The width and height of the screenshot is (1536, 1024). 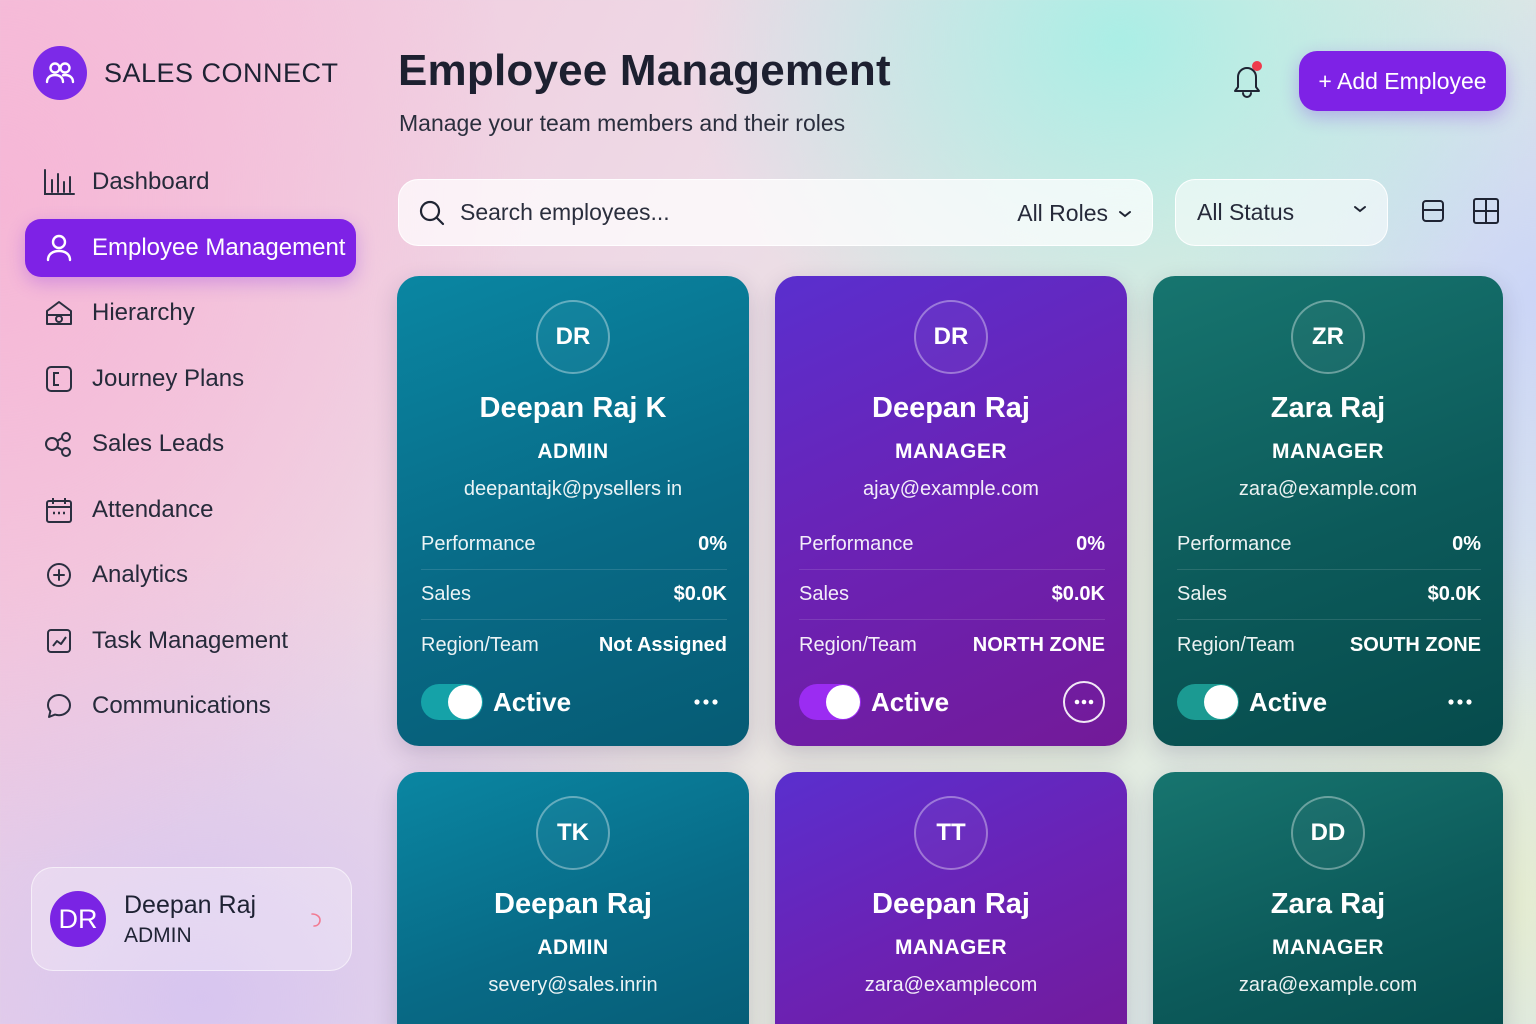 What do you see at coordinates (573, 337) in the screenshot?
I see `employee-avatar: DR` at bounding box center [573, 337].